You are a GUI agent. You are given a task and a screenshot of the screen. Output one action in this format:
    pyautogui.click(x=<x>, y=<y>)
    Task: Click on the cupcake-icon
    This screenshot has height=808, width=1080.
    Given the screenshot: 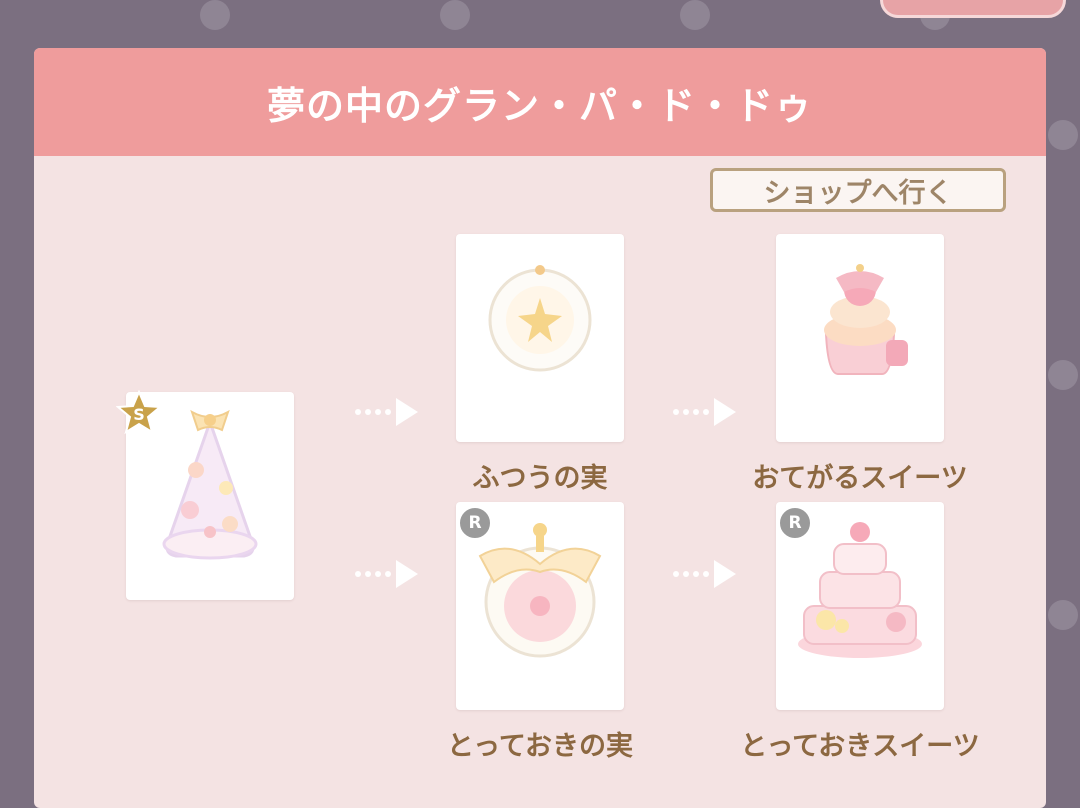 What is the action you would take?
    pyautogui.click(x=866, y=319)
    